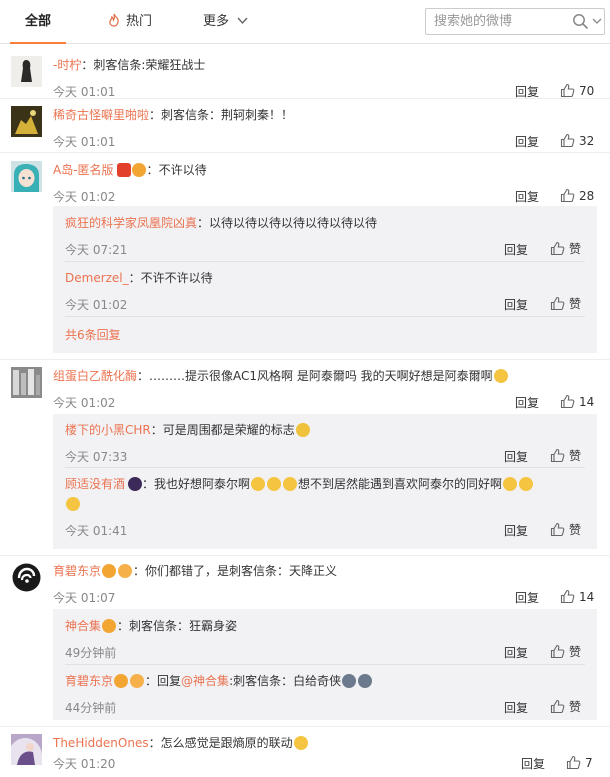 This screenshot has width=610, height=777. What do you see at coordinates (305, 77) in the screenshot?
I see `comment-item: -时柠：刺客信条:荣耀狂战士 今天 01:01 回复 70` at bounding box center [305, 77].